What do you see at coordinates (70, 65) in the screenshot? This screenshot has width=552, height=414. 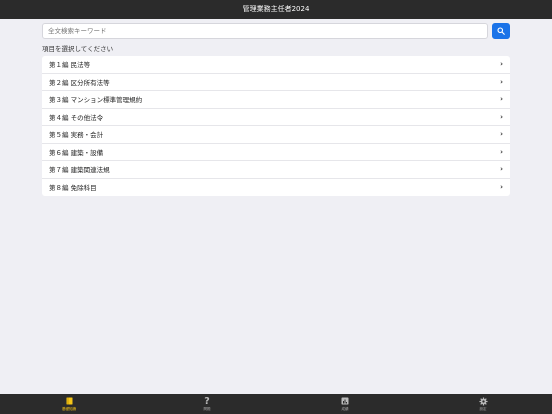 I see `list-item-label: 第１編 民法等` at bounding box center [70, 65].